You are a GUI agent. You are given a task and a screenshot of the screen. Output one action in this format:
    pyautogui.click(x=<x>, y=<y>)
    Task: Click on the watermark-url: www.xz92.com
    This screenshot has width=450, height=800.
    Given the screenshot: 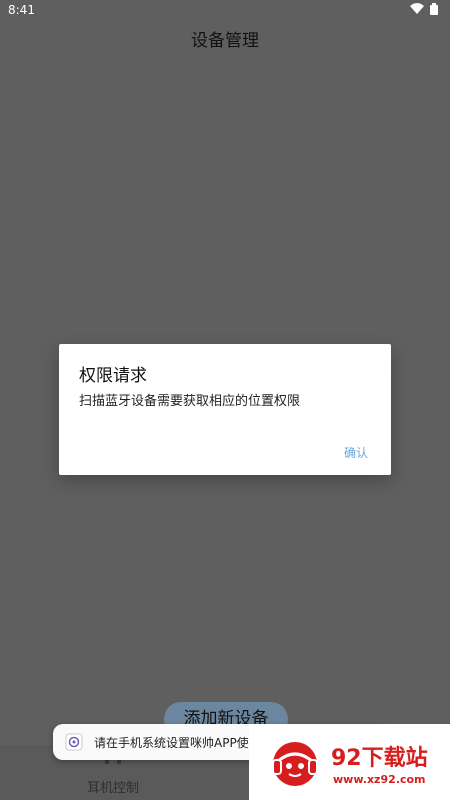 What is the action you would take?
    pyautogui.click(x=379, y=779)
    